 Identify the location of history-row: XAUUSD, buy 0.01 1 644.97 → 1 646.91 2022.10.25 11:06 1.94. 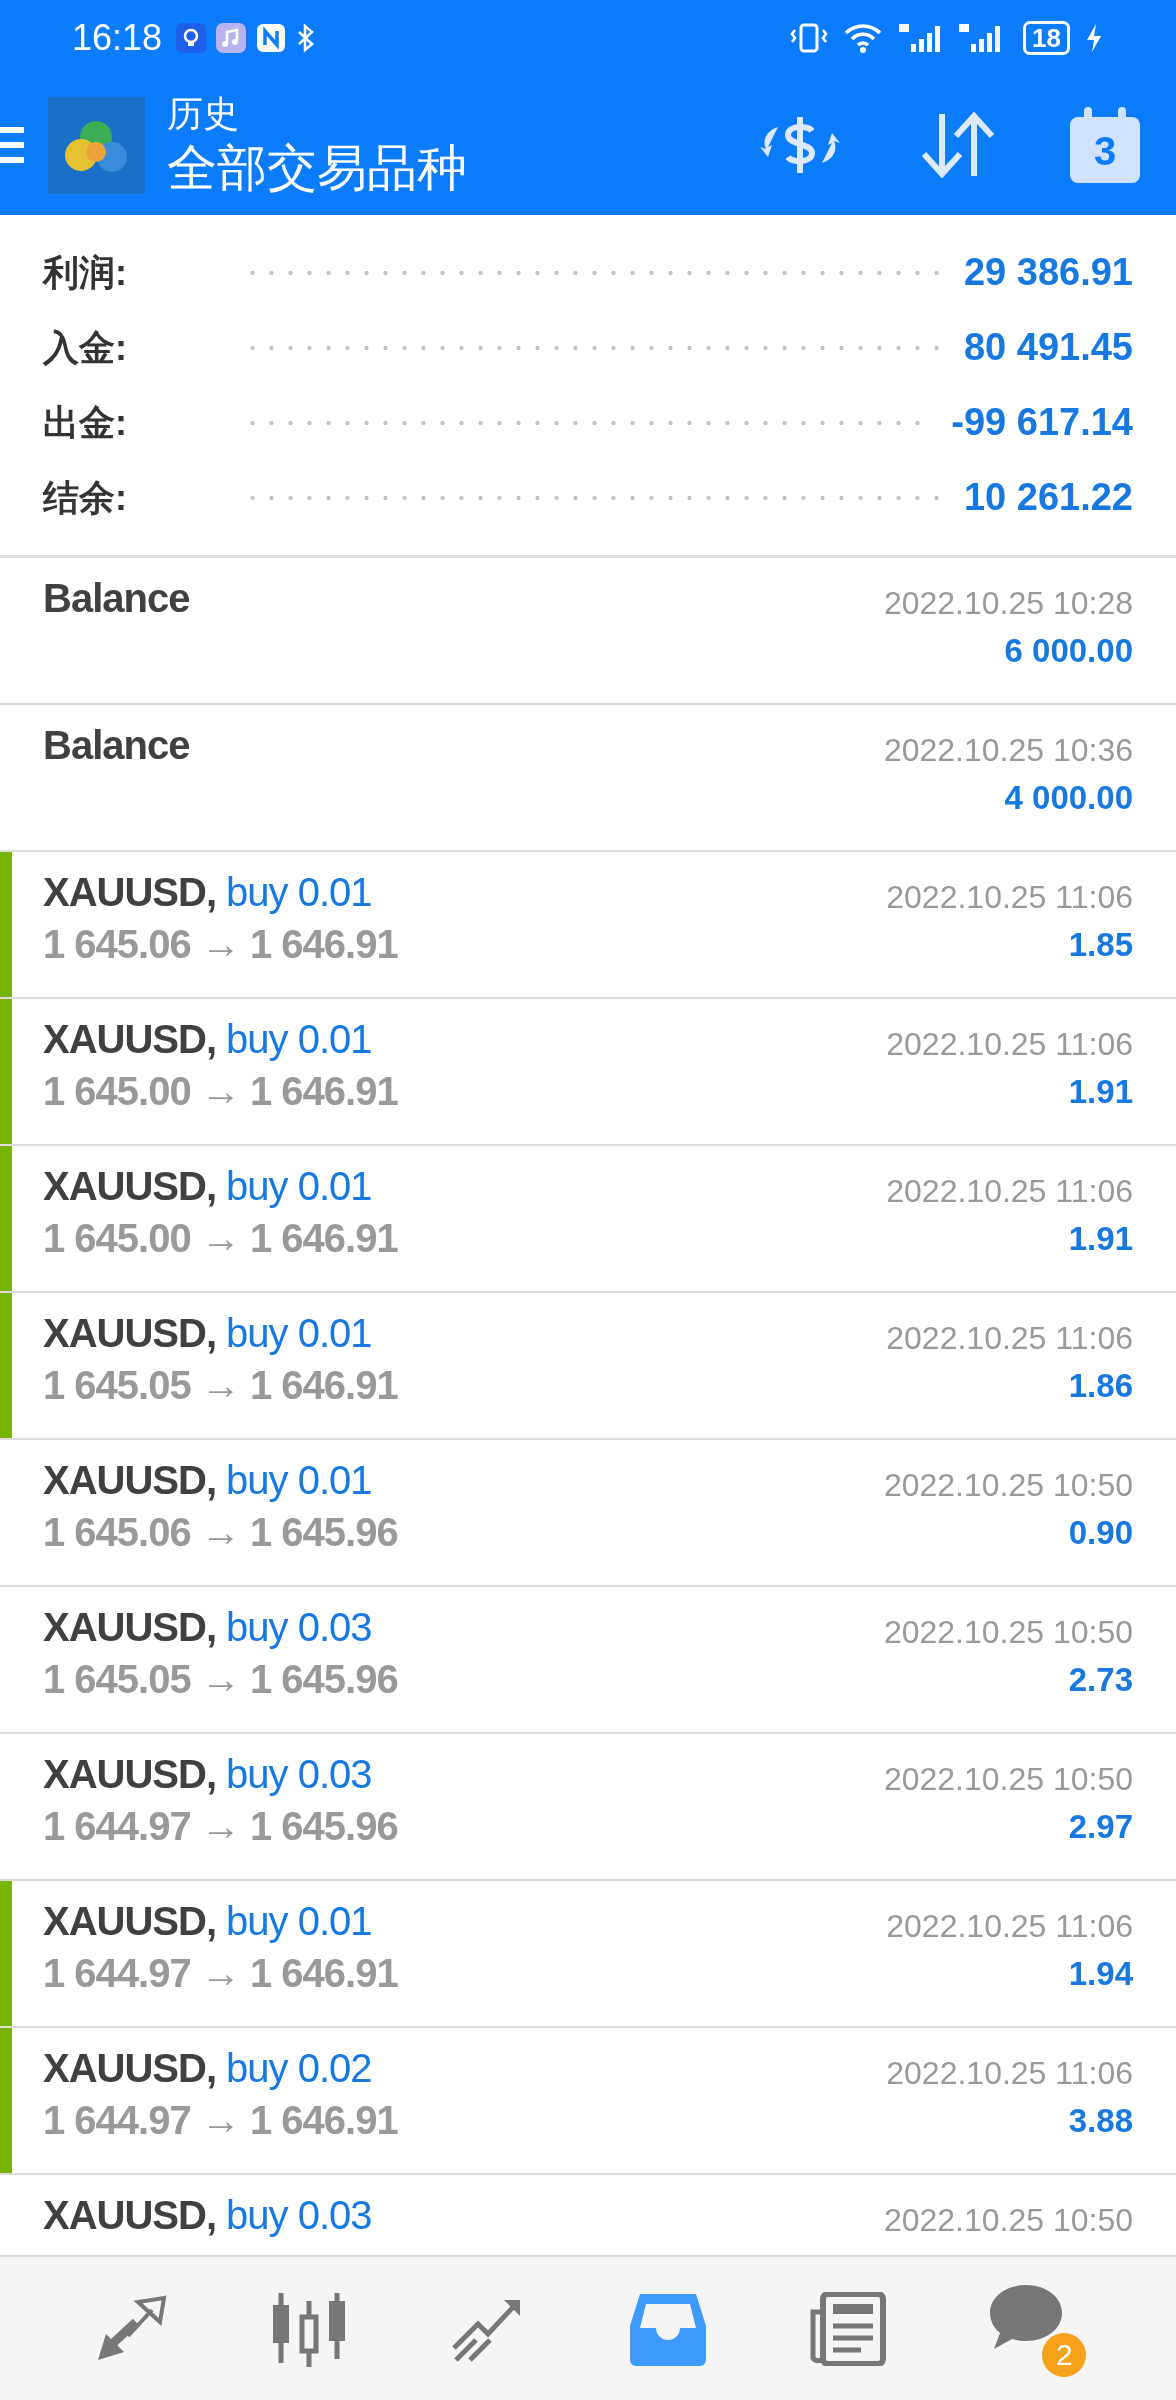
(588, 1954).